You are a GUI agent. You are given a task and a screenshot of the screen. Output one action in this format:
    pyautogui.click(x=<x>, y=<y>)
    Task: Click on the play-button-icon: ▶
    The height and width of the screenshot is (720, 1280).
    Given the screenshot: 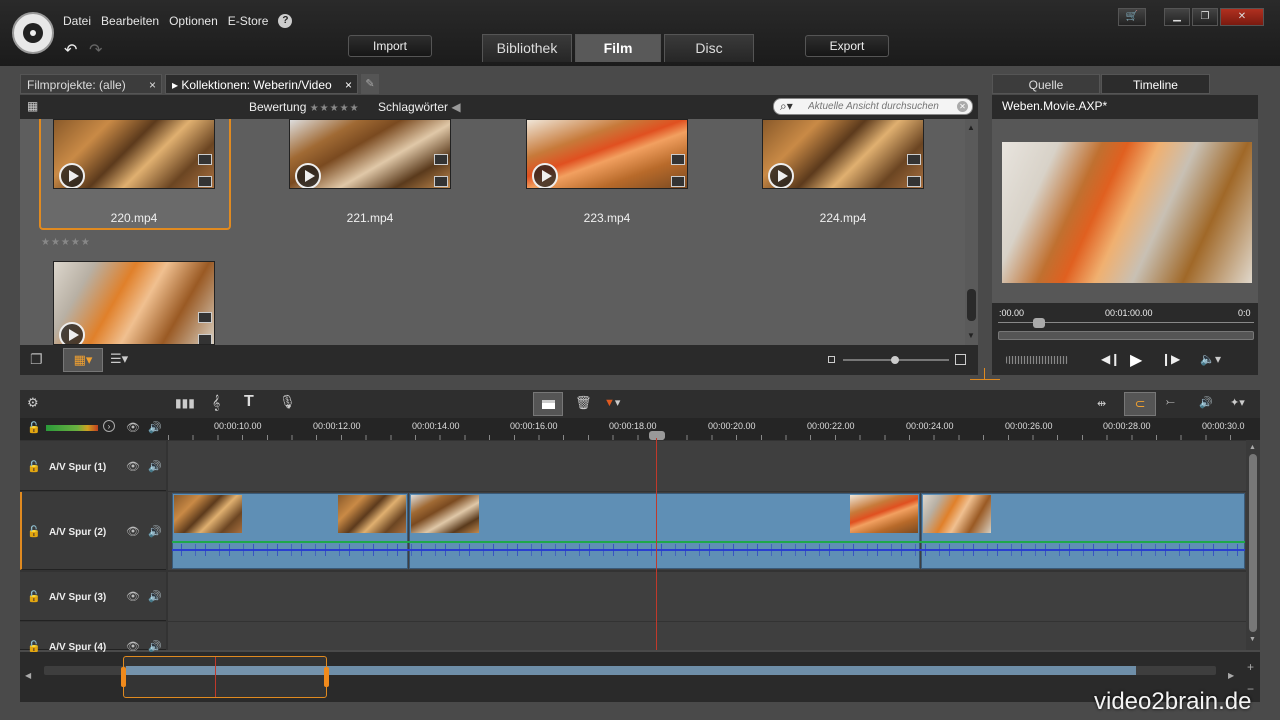 What is the action you would take?
    pyautogui.click(x=1136, y=360)
    